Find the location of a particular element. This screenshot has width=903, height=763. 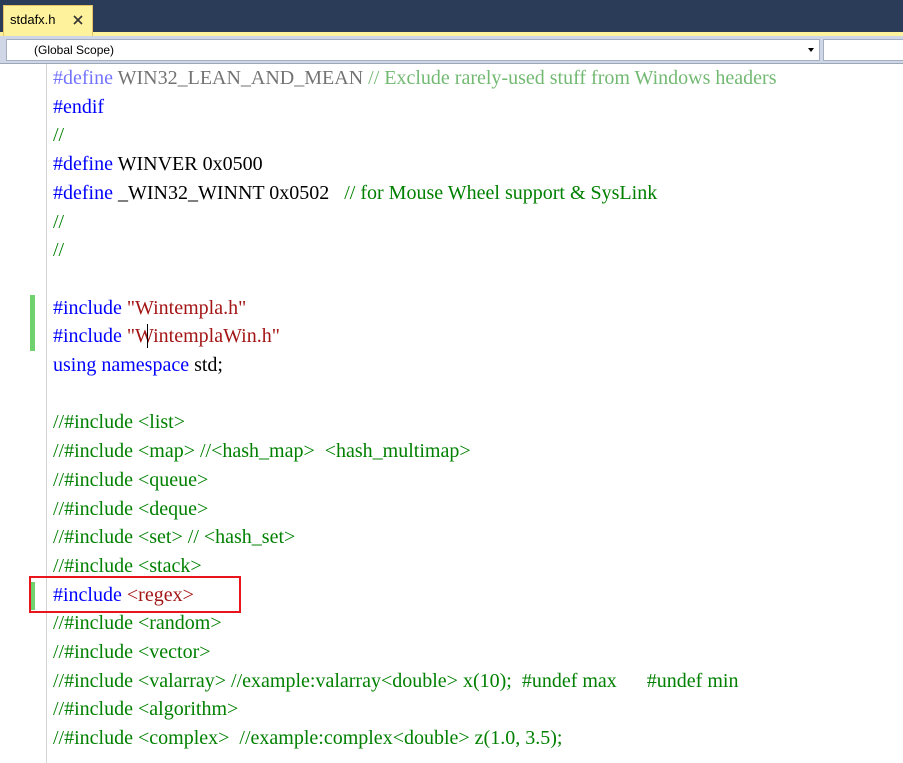

code-line: //#include <algorithm> is located at coordinates (145, 709).